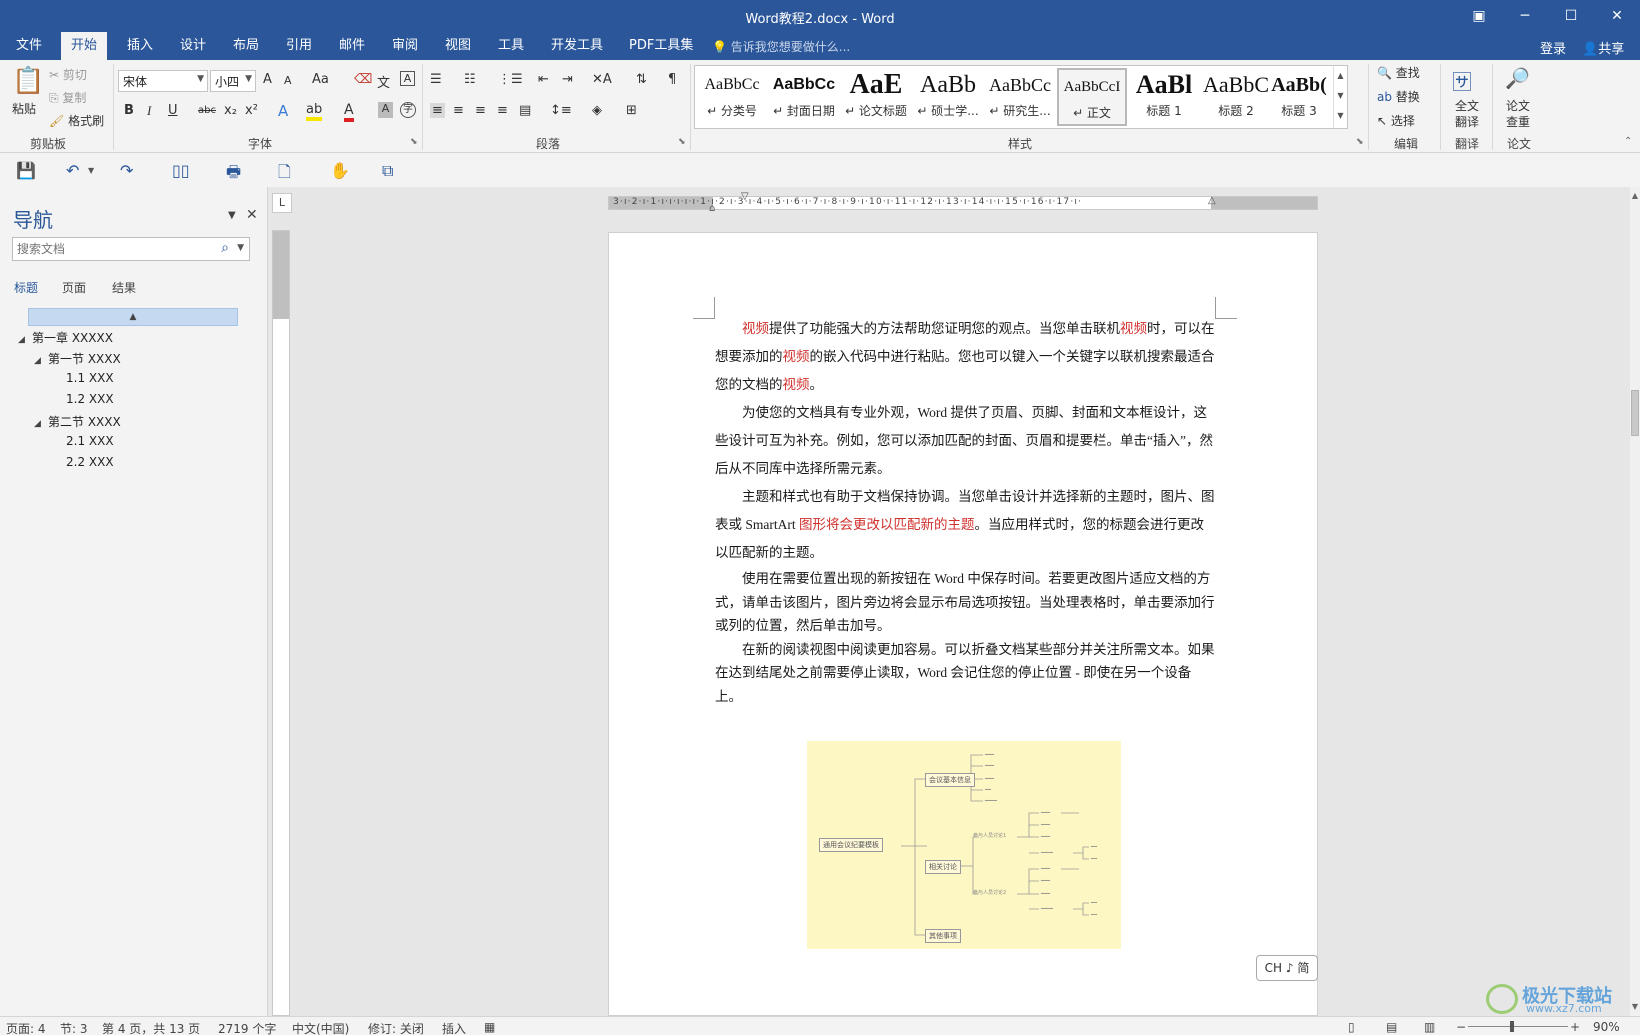  I want to click on borders-icon: ⊞, so click(631, 110).